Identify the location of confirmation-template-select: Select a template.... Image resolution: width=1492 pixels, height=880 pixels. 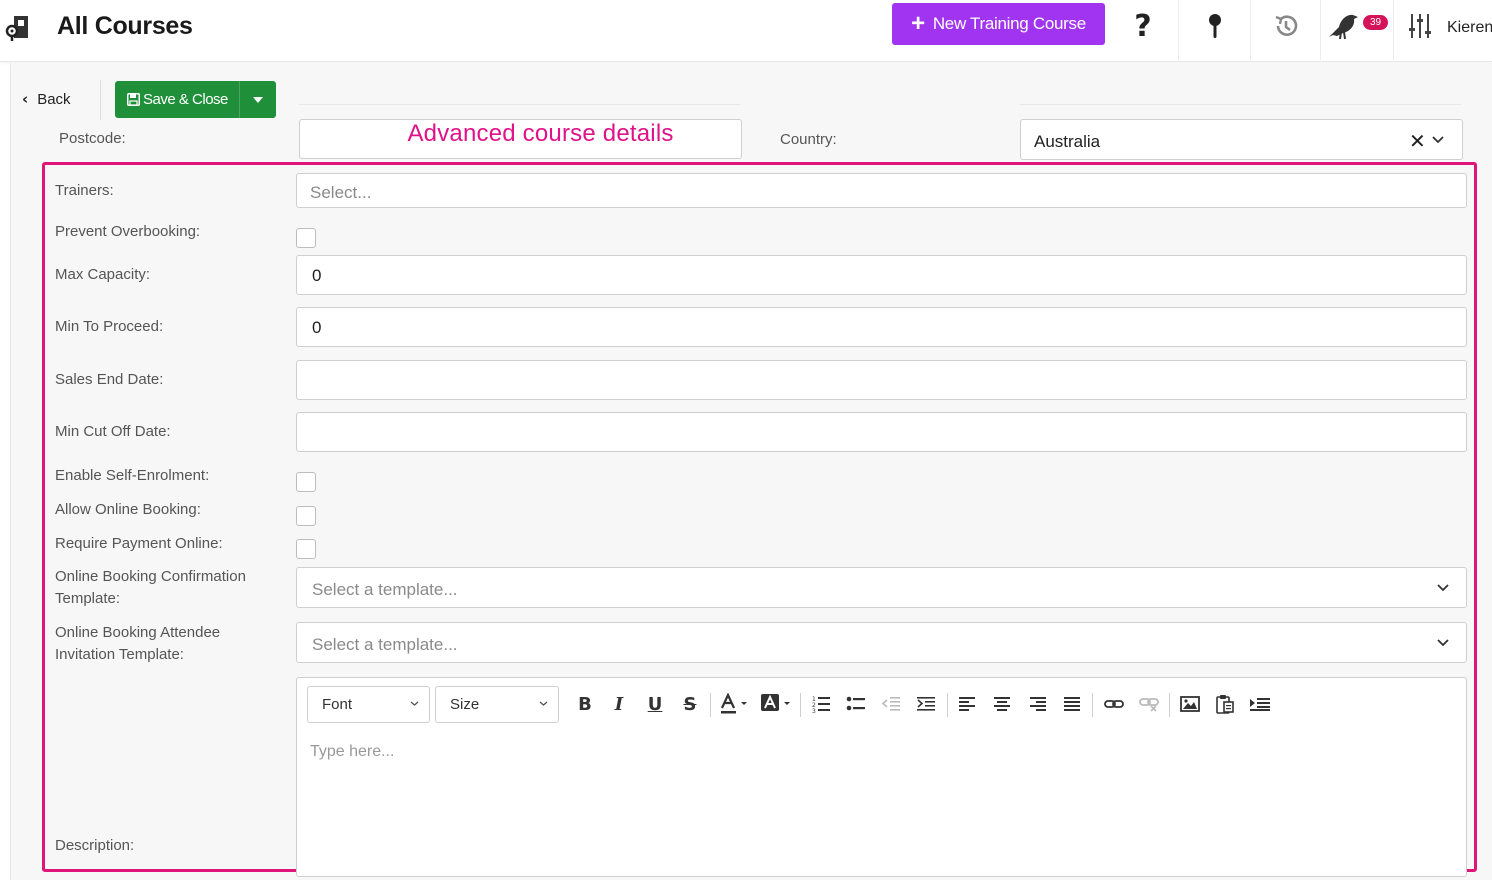
(881, 587).